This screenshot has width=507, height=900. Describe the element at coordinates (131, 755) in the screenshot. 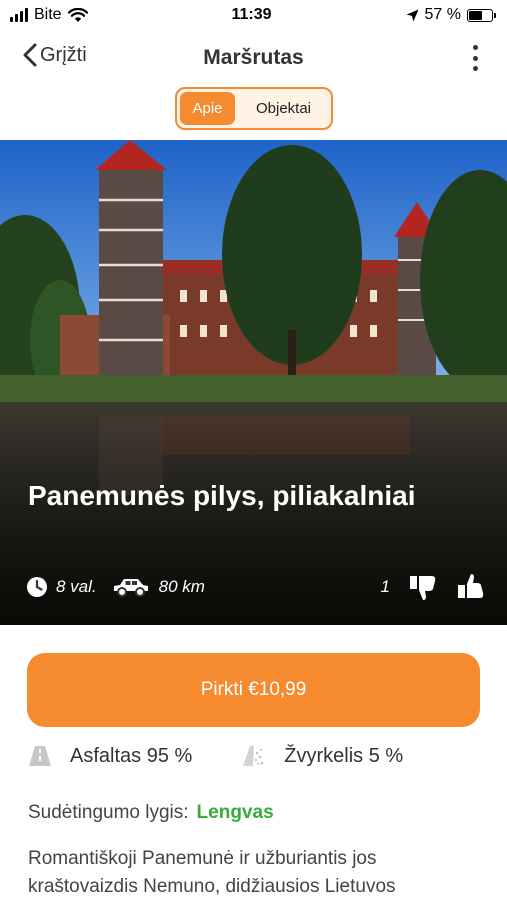

I see `road-type-label: Asfaltas 95 %` at that location.